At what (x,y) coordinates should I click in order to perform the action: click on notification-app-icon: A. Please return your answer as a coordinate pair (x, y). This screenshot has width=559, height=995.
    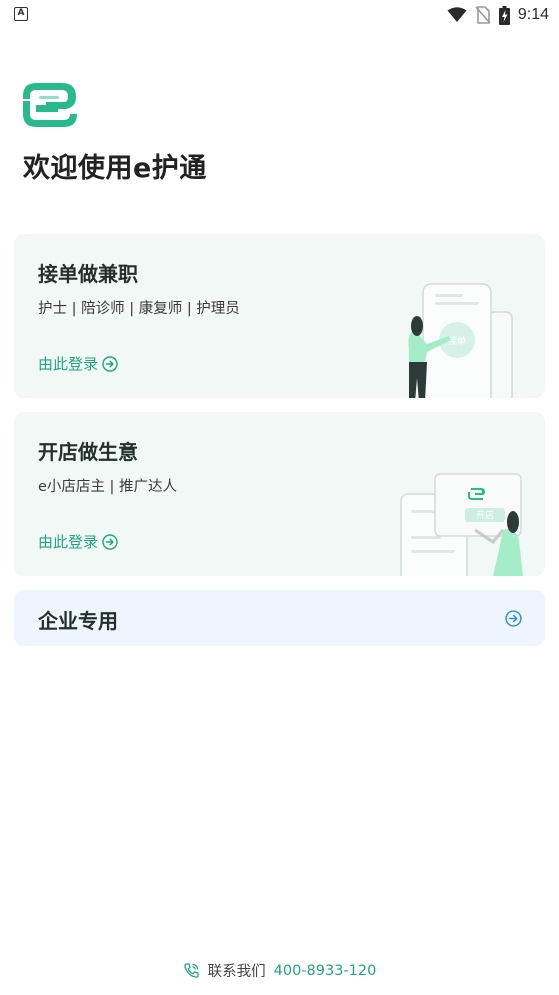
    Looking at the image, I should click on (21, 14).